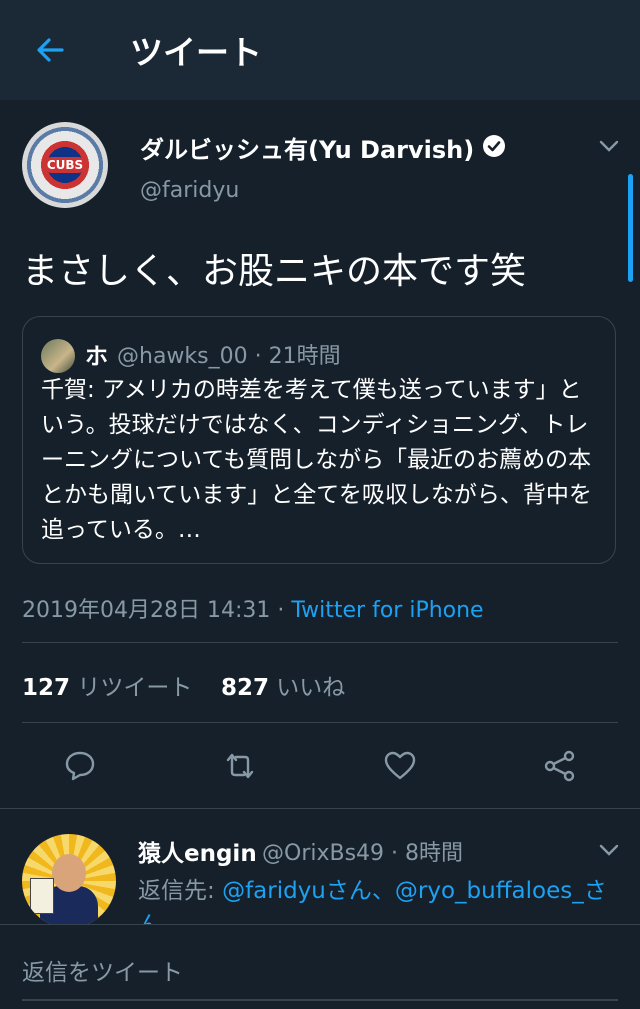 This screenshot has height=1009, width=640. What do you see at coordinates (274, 271) in the screenshot?
I see `tweet-text: まさしく、お股ニキの本です笑` at bounding box center [274, 271].